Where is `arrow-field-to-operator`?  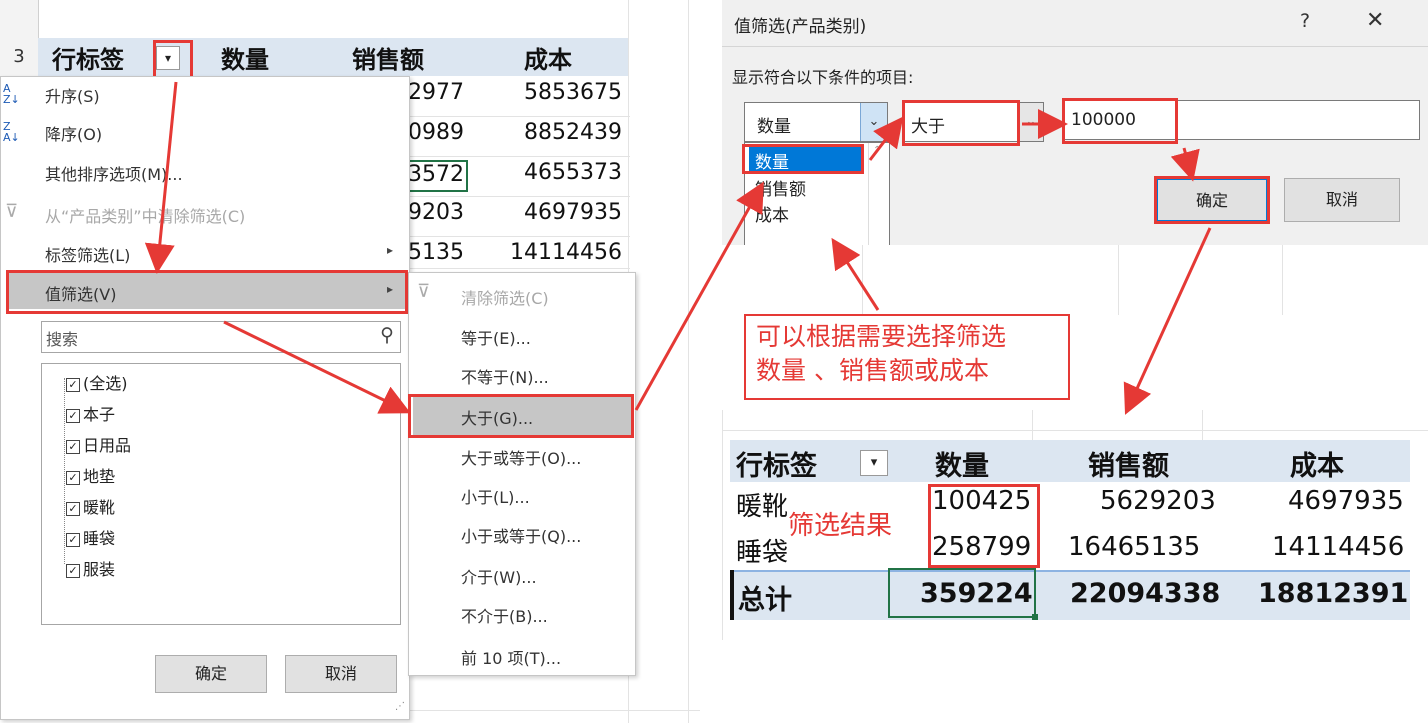 arrow-field-to-operator is located at coordinates (886, 138).